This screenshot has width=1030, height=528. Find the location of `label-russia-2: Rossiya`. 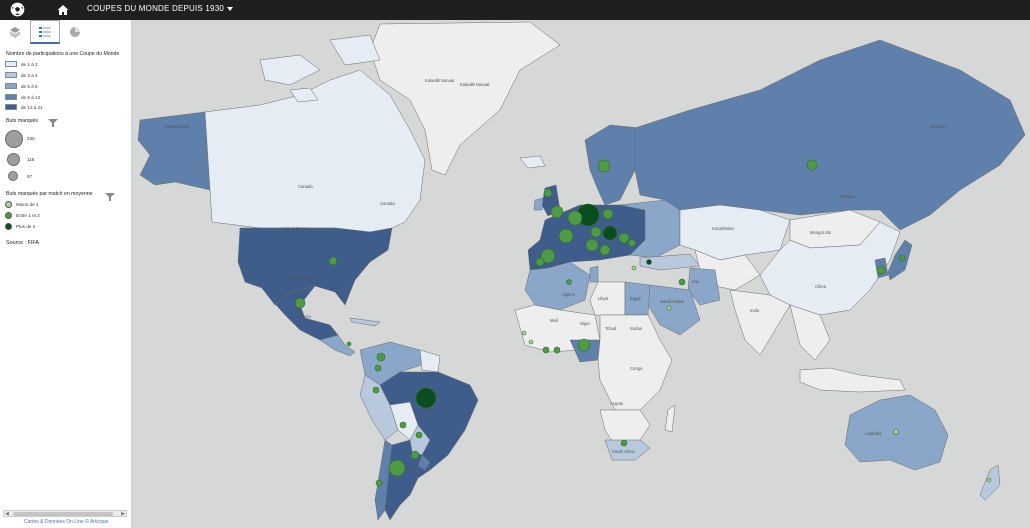

label-russia-2: Rossiya is located at coordinates (938, 126).